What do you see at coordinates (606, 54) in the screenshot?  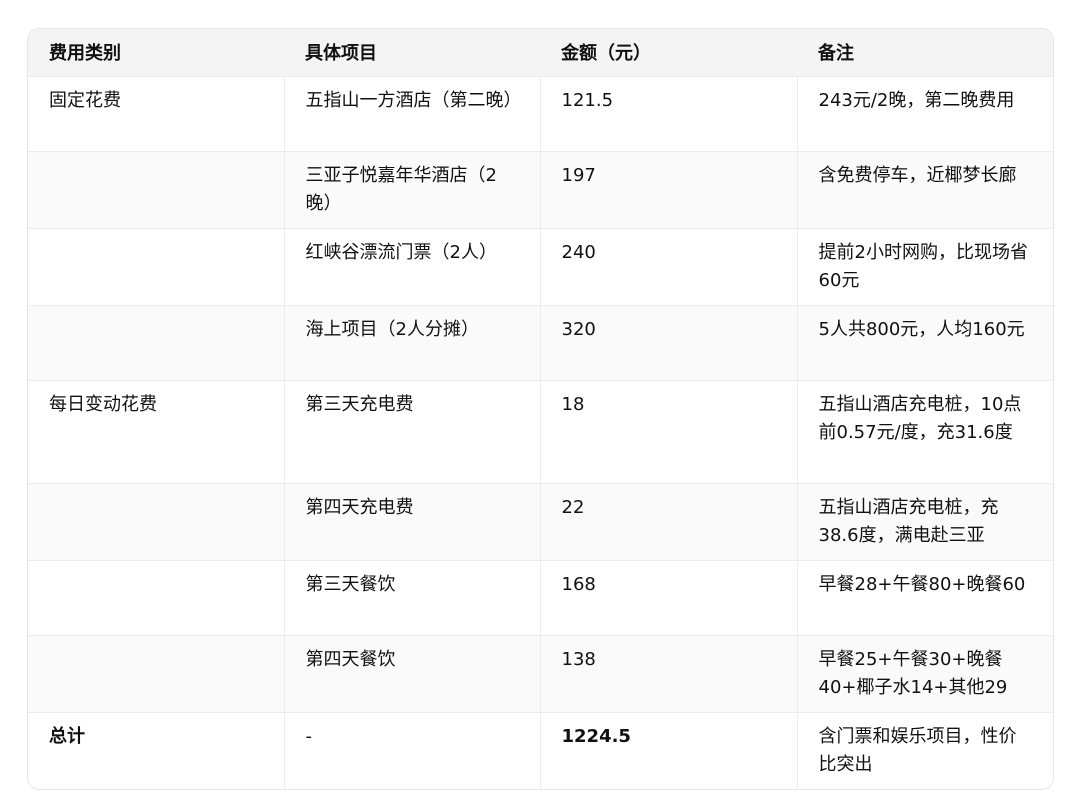 I see `header-amount: 金额（元）` at bounding box center [606, 54].